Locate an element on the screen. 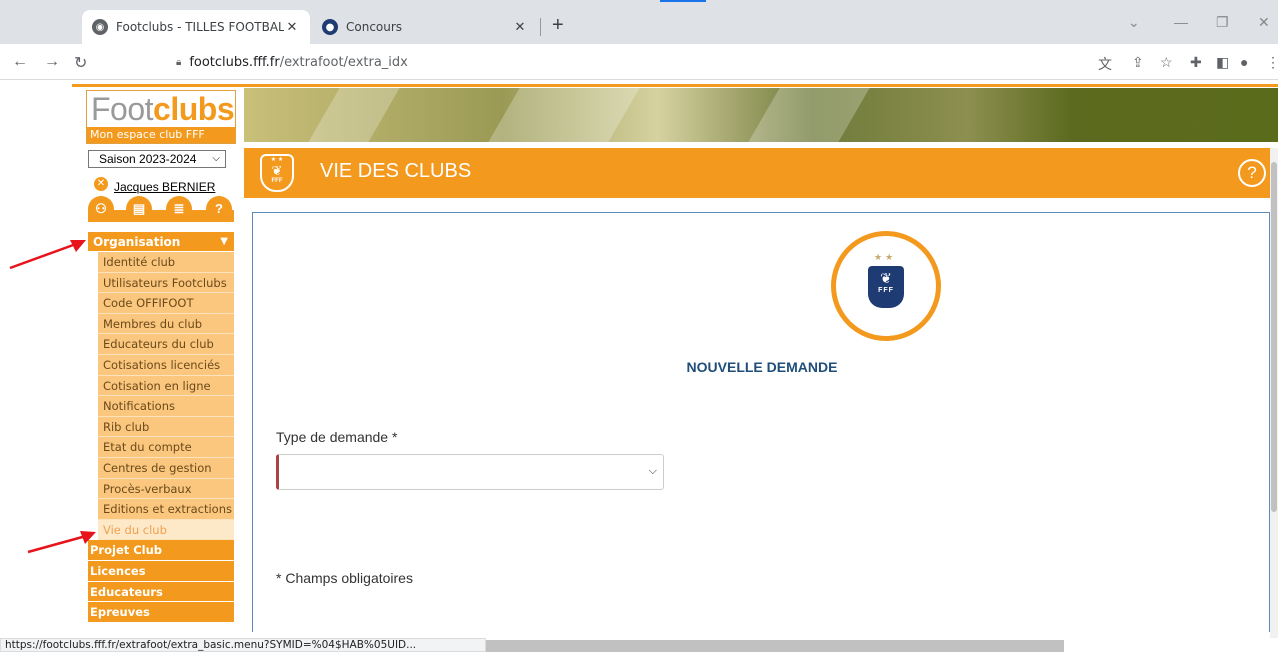  season-select: Saison 2023-2024 ⌵ is located at coordinates (157, 159).